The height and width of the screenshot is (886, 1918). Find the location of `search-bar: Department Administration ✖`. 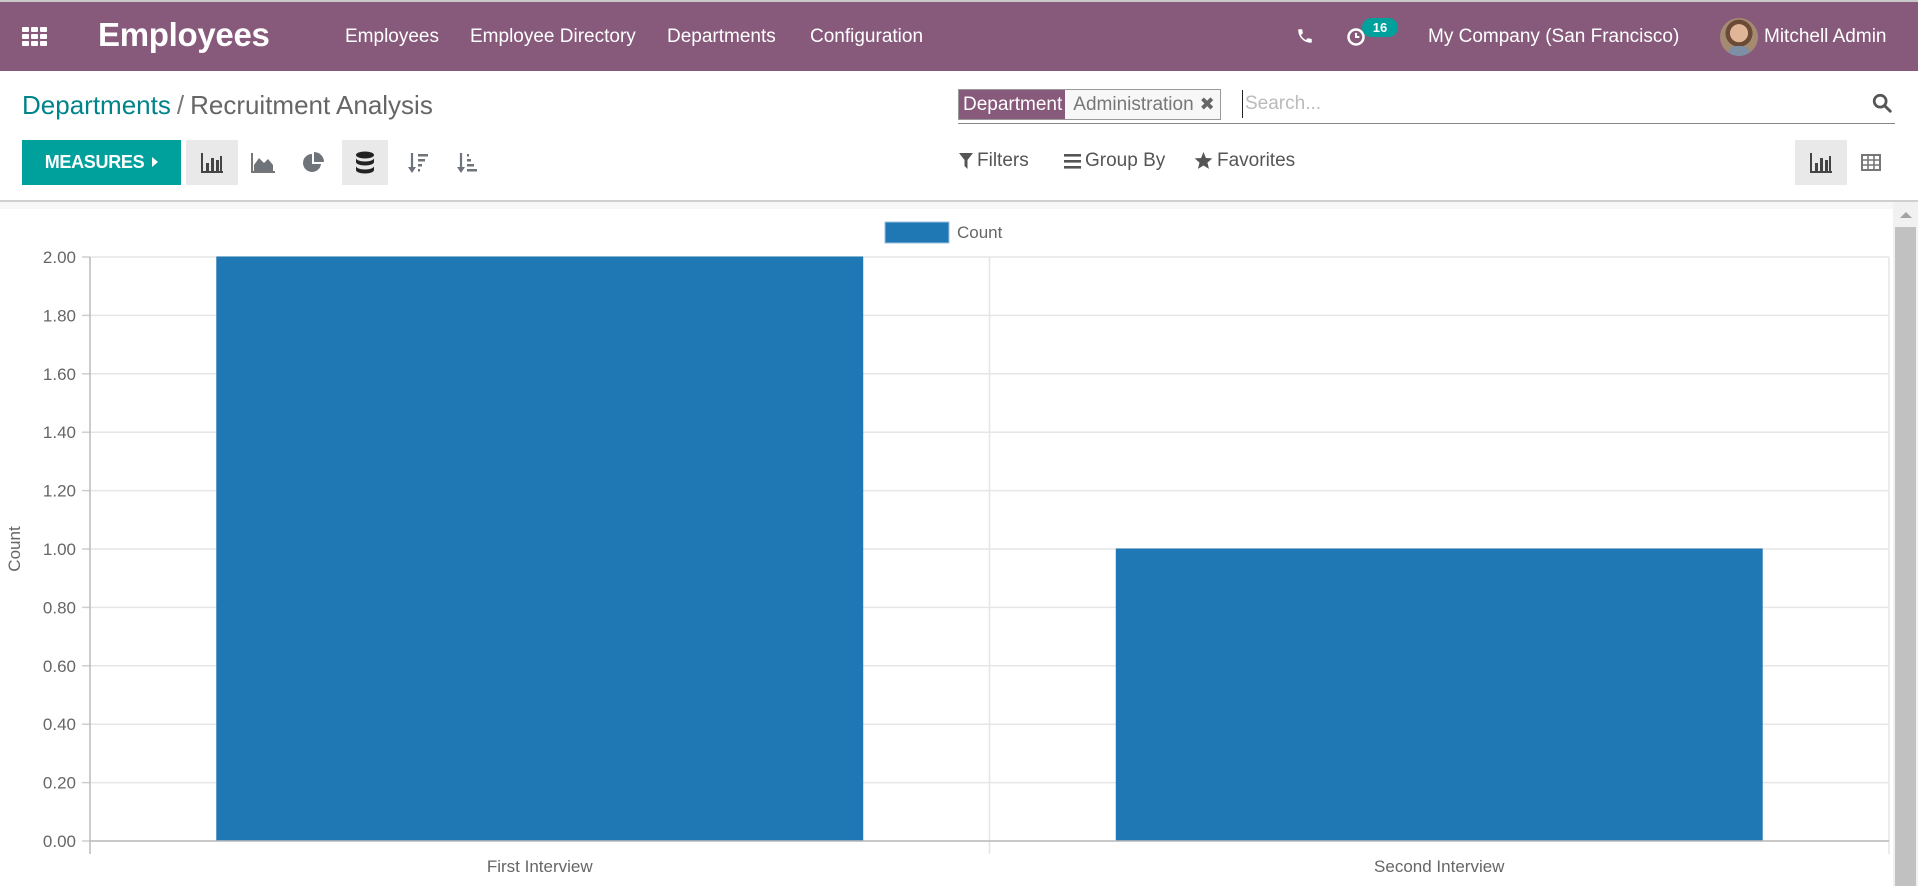

search-bar: Department Administration ✖ is located at coordinates (1426, 105).